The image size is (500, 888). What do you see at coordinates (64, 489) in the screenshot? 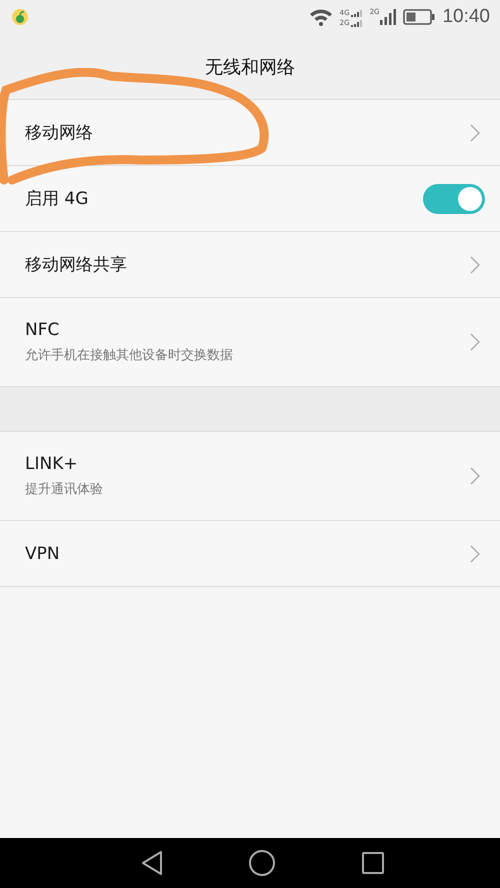
I see `row-subtitle: 提升通讯体验` at bounding box center [64, 489].